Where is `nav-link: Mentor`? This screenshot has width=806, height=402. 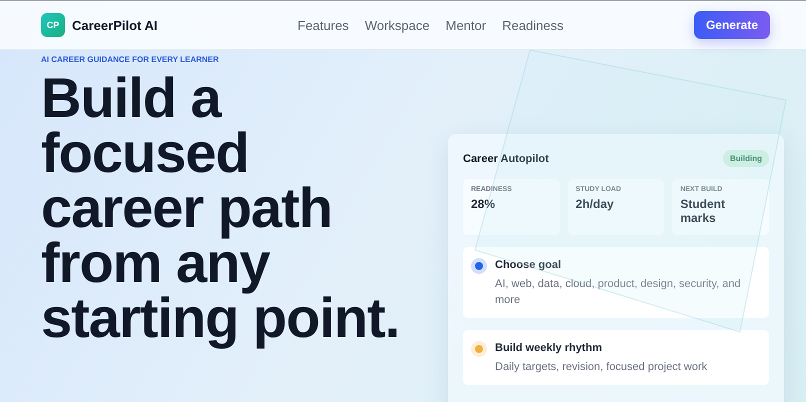
nav-link: Mentor is located at coordinates (466, 25).